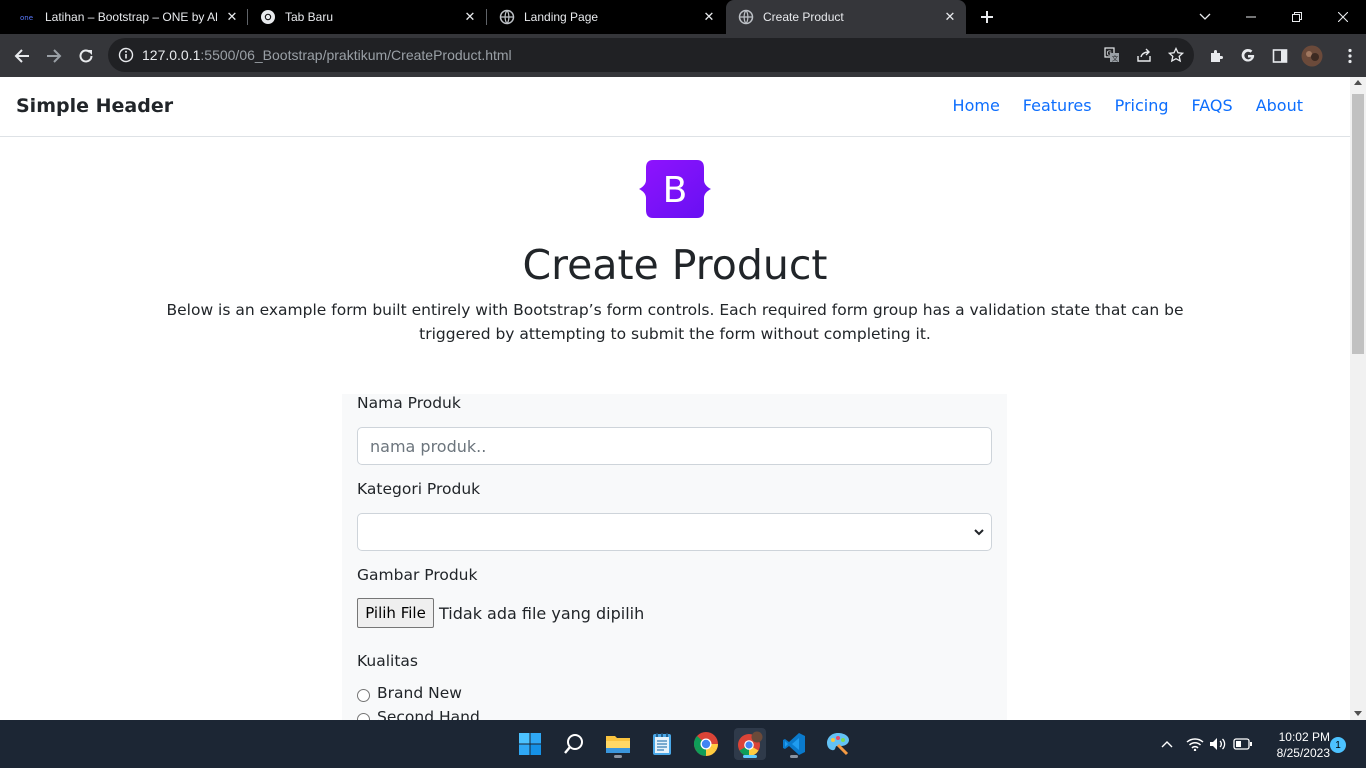 The height and width of the screenshot is (768, 1366). I want to click on nav-home-link: Home, so click(976, 105).